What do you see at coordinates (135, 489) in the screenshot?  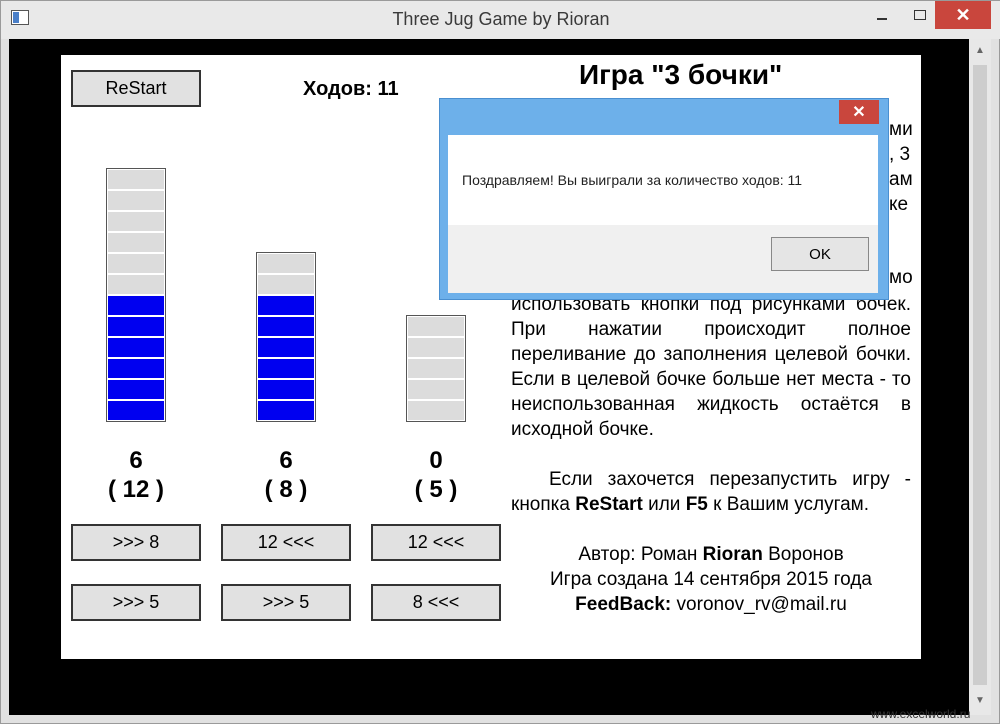 I see `jug-12-capacity: ( 12 )` at bounding box center [135, 489].